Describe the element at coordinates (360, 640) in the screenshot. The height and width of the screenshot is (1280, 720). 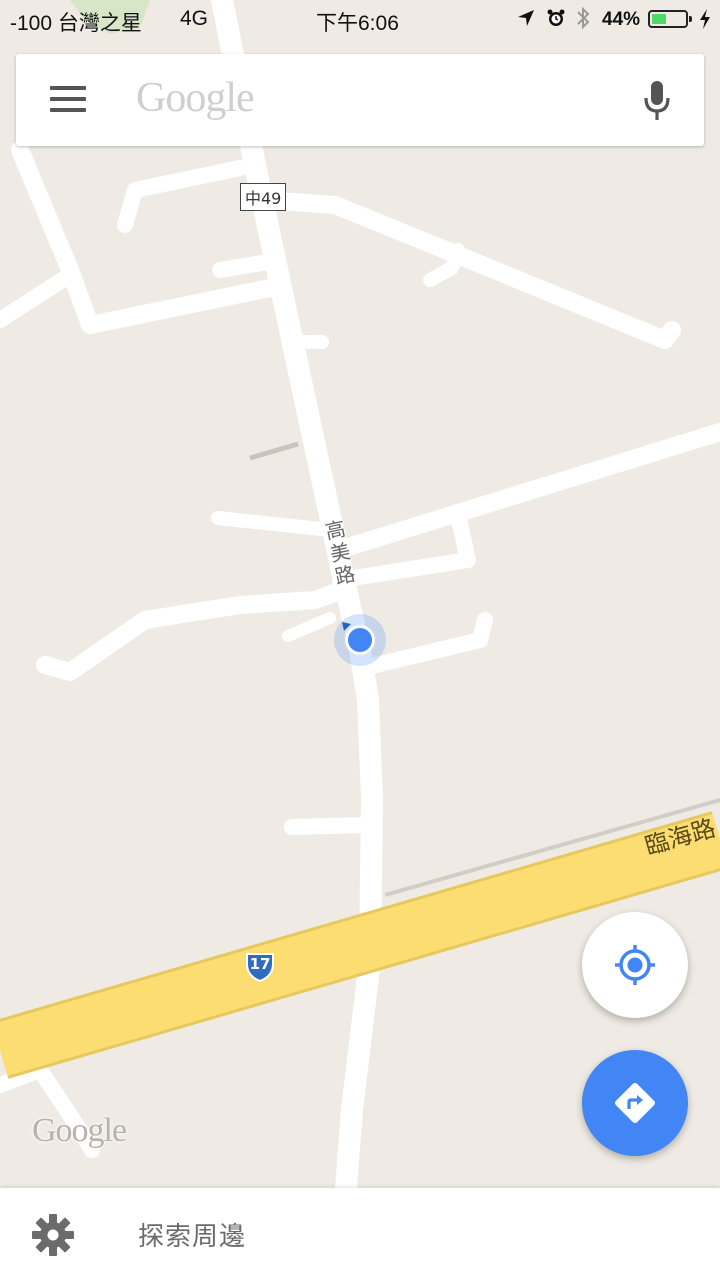
I see `current-location-marker` at that location.